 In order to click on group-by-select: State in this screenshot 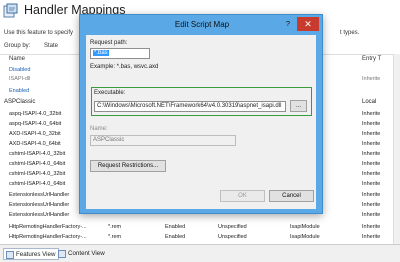, I will do `click(51, 46)`.